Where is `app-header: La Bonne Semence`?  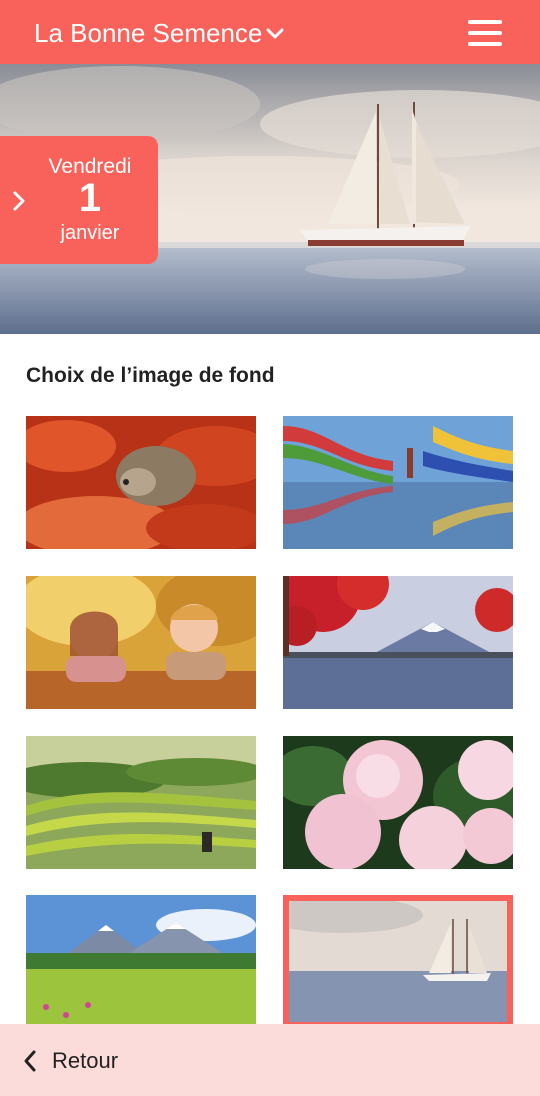 app-header: La Bonne Semence is located at coordinates (270, 32).